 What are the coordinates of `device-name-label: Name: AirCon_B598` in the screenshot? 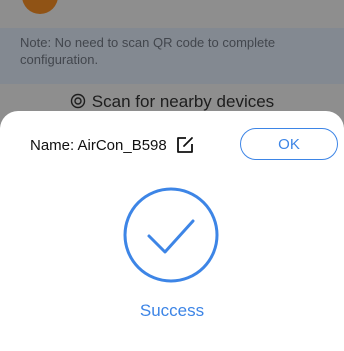 It's located at (98, 145).